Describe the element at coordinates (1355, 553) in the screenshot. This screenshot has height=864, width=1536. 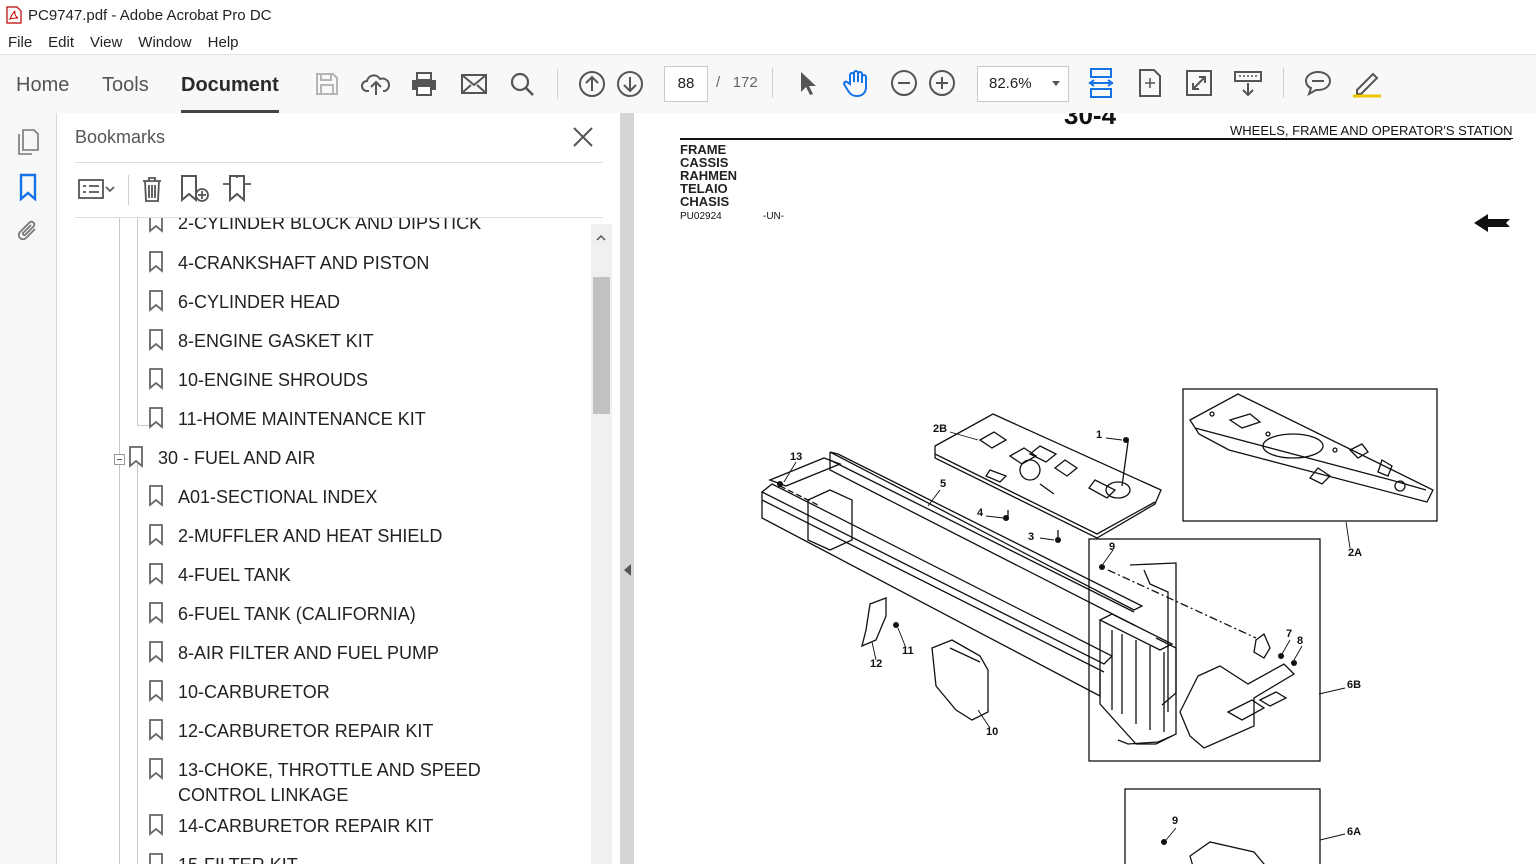
I see `callout-label: 2A` at that location.